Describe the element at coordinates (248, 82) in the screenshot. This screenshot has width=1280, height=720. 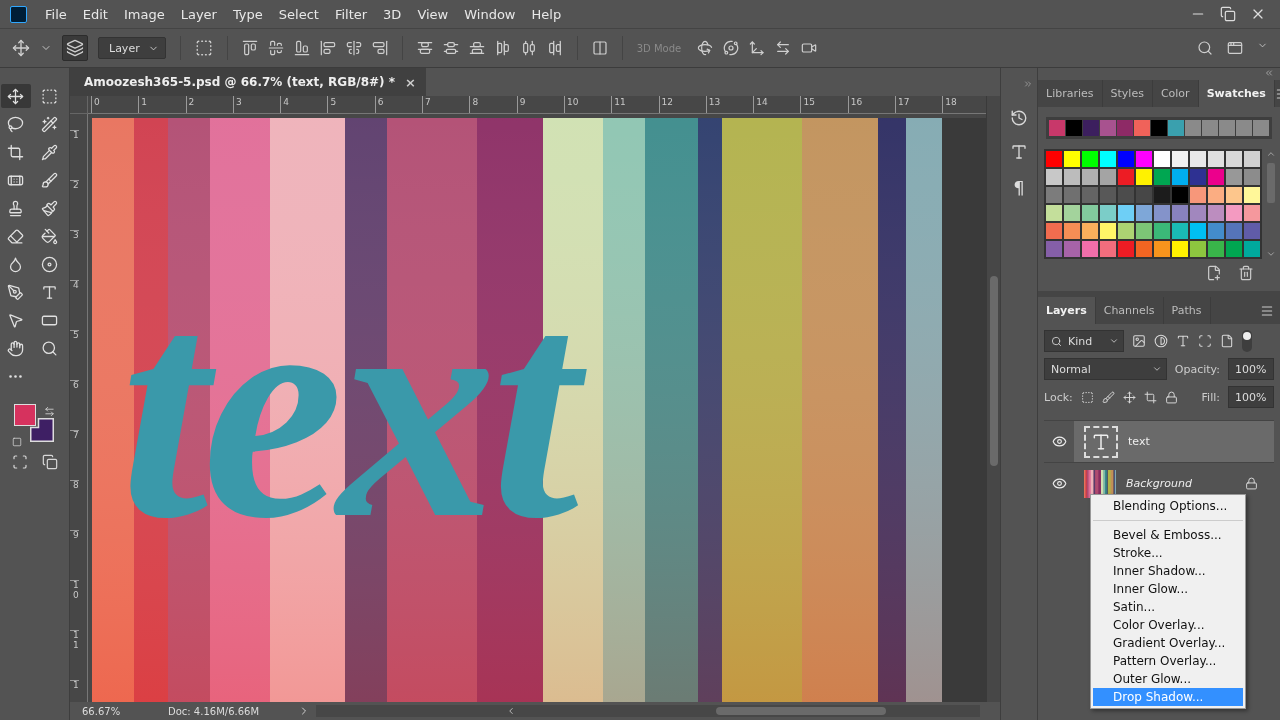
I see `document-tab: Amoozesh365-5.psd @ 66.7% (text, RGB/8#) * ×` at that location.